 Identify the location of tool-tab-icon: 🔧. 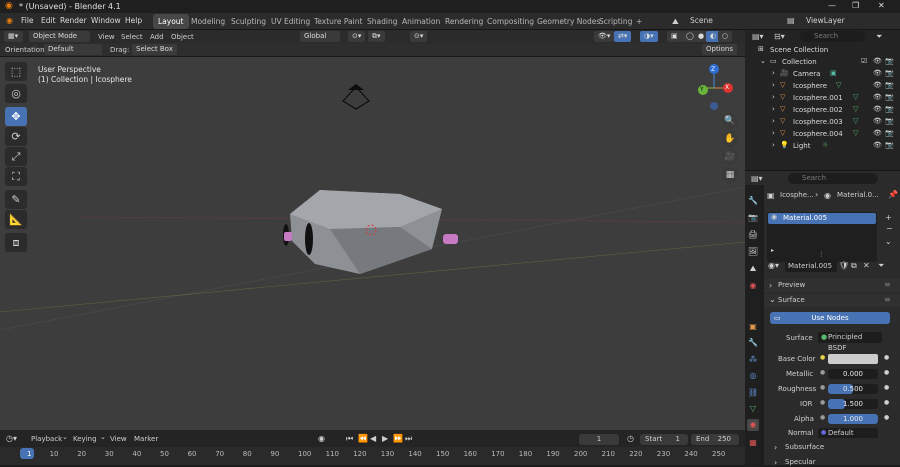
(753, 201).